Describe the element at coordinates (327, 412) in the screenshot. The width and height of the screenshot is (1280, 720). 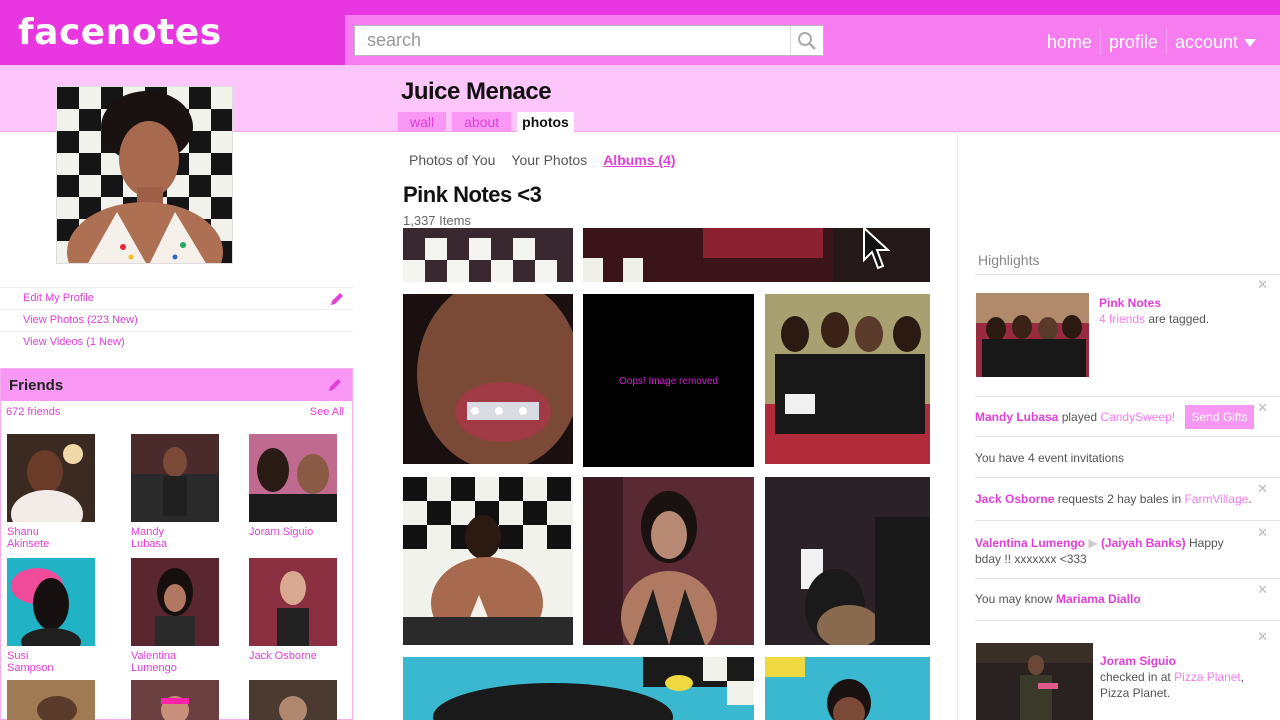
I see `see-all-link: See All` at that location.